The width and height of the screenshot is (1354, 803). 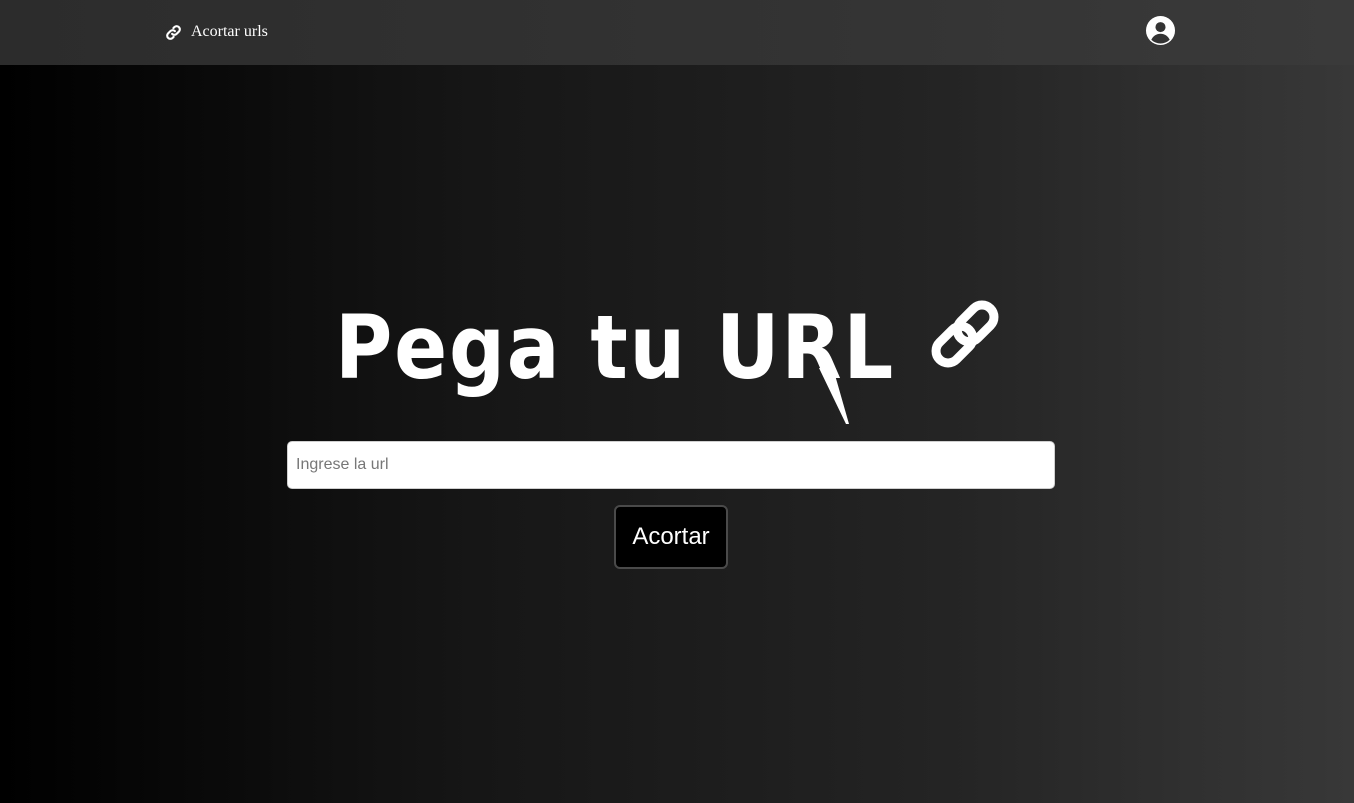 I want to click on url-input, so click(x=671, y=465).